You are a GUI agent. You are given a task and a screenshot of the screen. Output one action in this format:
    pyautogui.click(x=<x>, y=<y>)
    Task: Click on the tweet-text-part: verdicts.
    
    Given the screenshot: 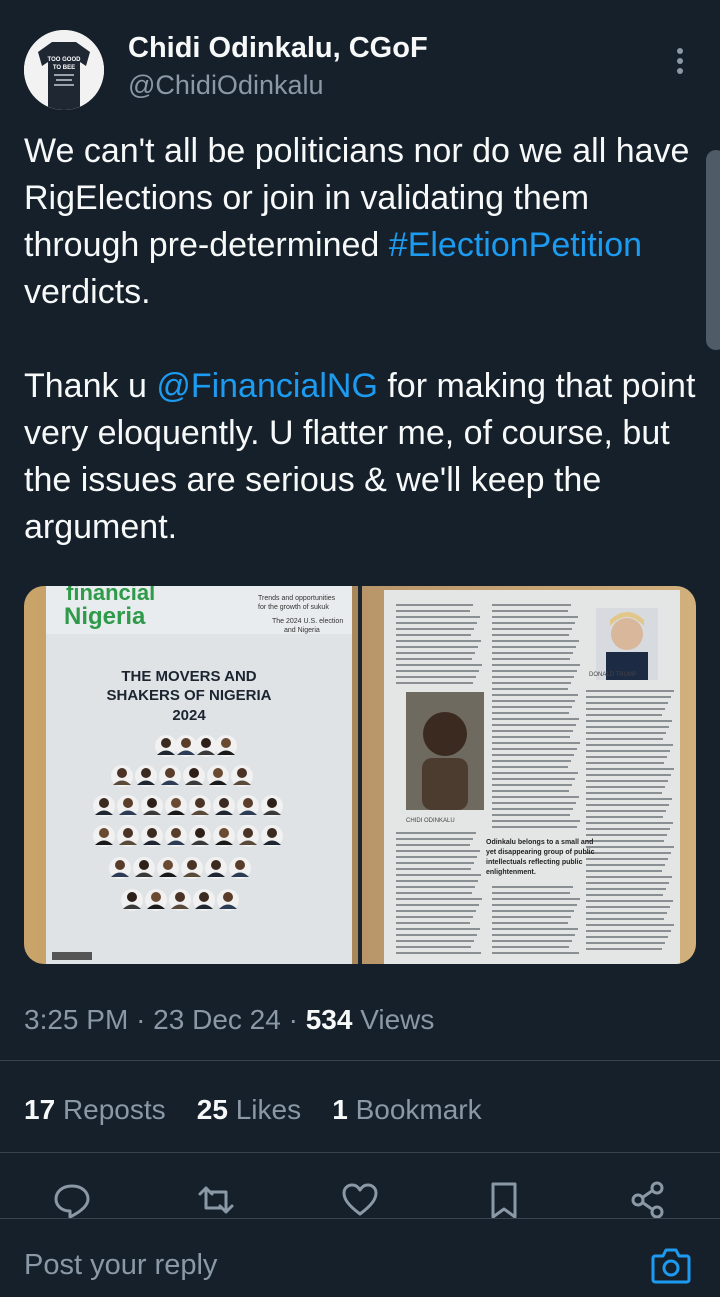 What is the action you would take?
    pyautogui.click(x=87, y=292)
    